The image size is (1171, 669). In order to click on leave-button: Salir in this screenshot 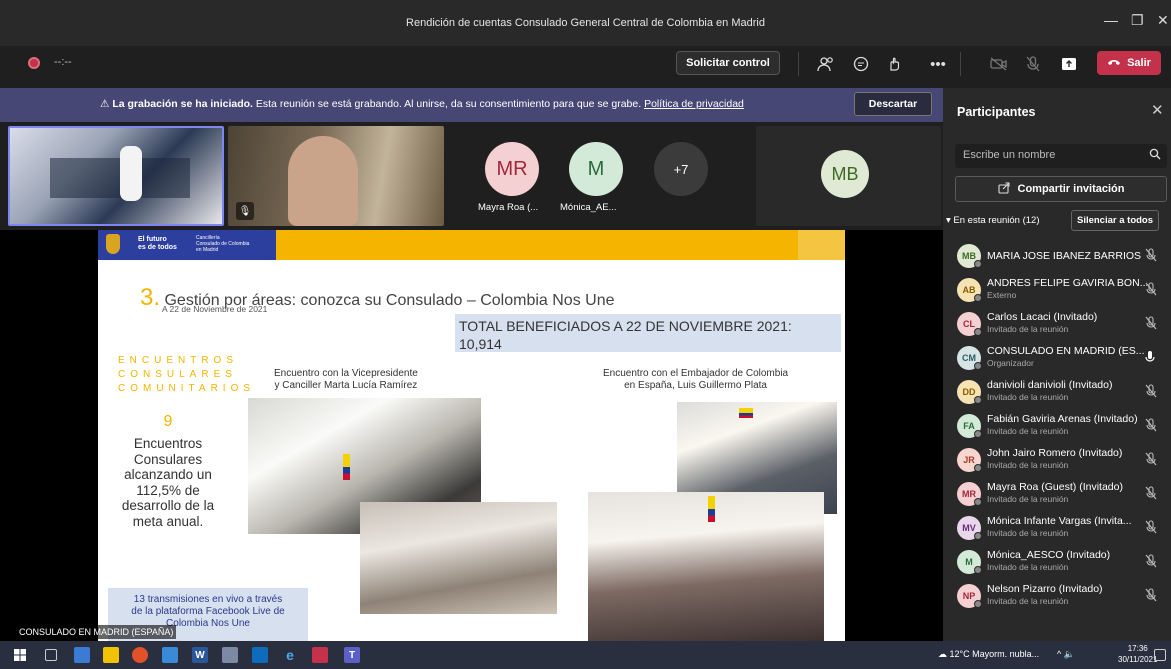, I will do `click(1129, 63)`.